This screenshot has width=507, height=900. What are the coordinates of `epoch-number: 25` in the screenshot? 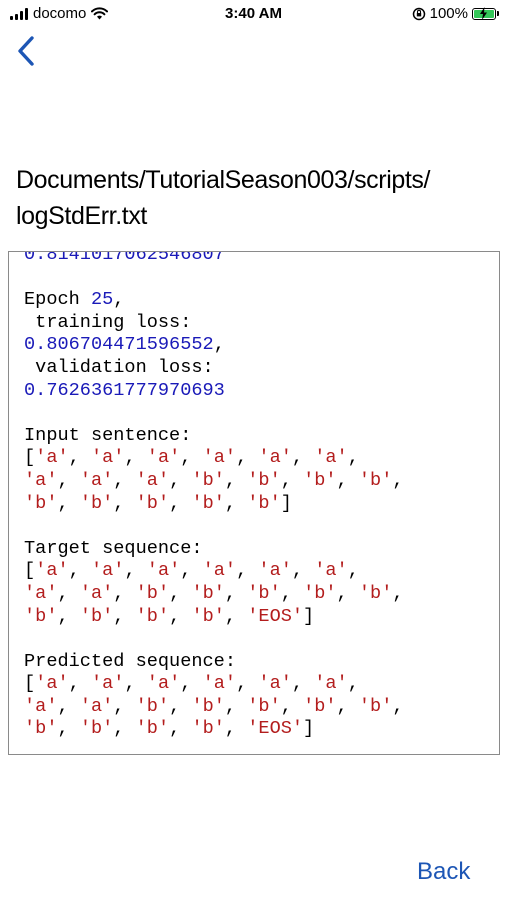 It's located at (102, 300).